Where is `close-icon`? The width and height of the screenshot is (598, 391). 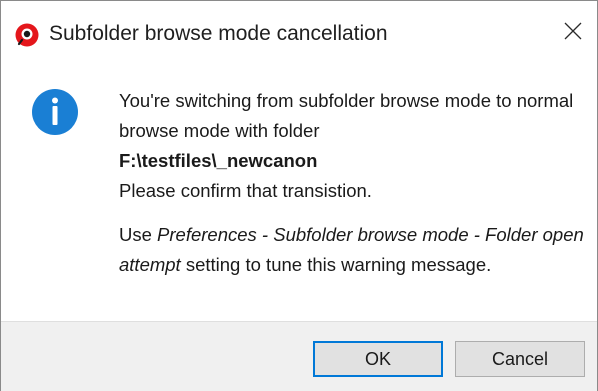 close-icon is located at coordinates (573, 31).